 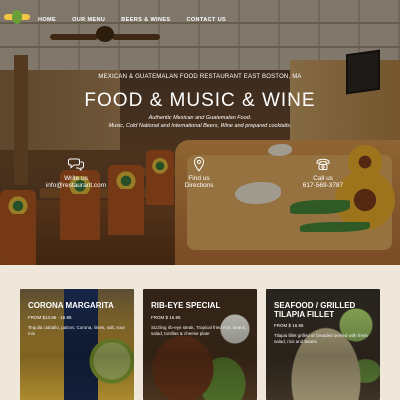 What do you see at coordinates (76, 178) in the screenshot?
I see `write-us-label: Write us` at bounding box center [76, 178].